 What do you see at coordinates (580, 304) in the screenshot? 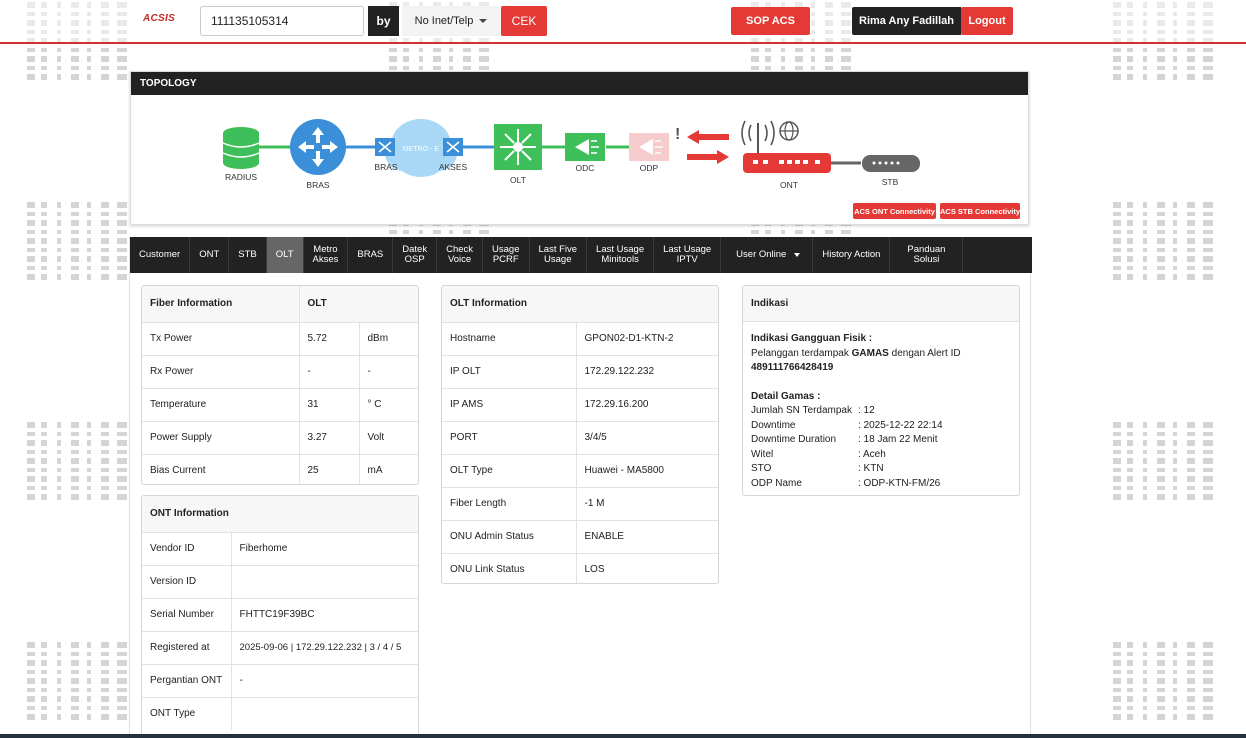
I see `table-header-row: OLT Information` at bounding box center [580, 304].